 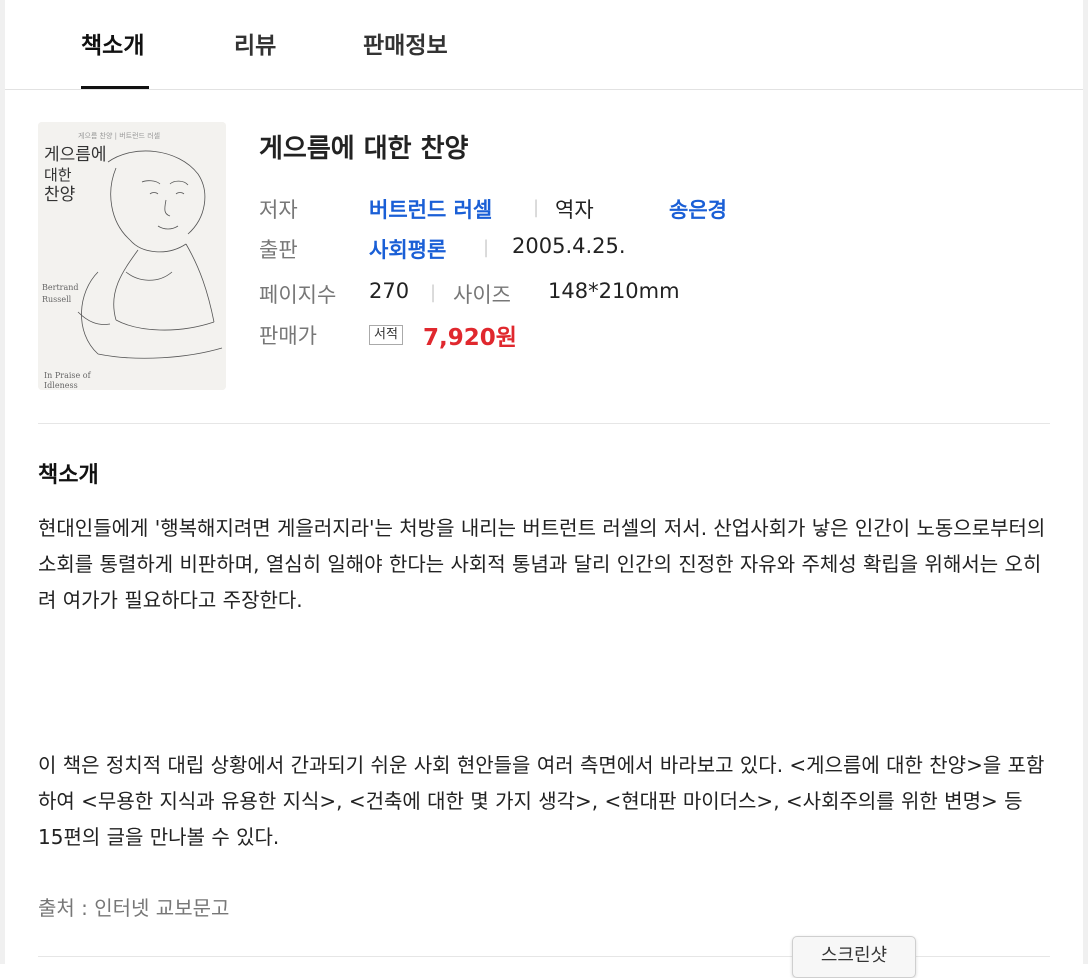 I want to click on cover-title-1: 게으름에, so click(x=75, y=155).